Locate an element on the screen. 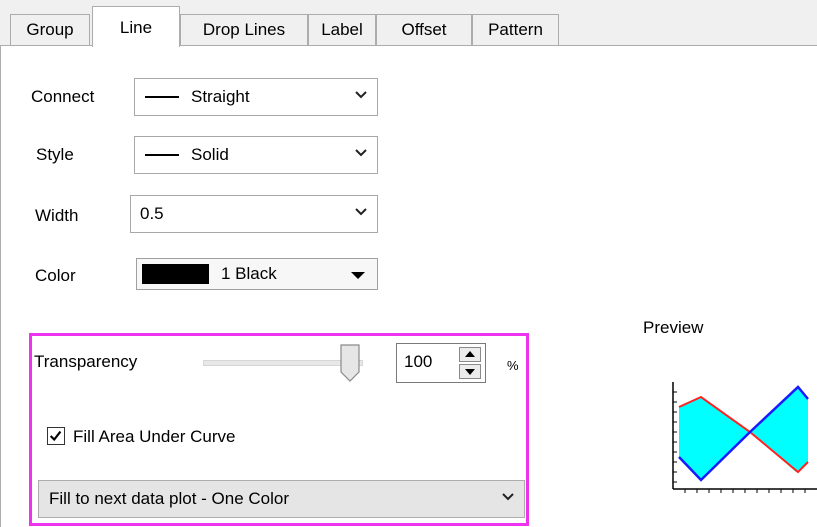 The image size is (817, 527). width-dropdown: 0.5 is located at coordinates (254, 214).